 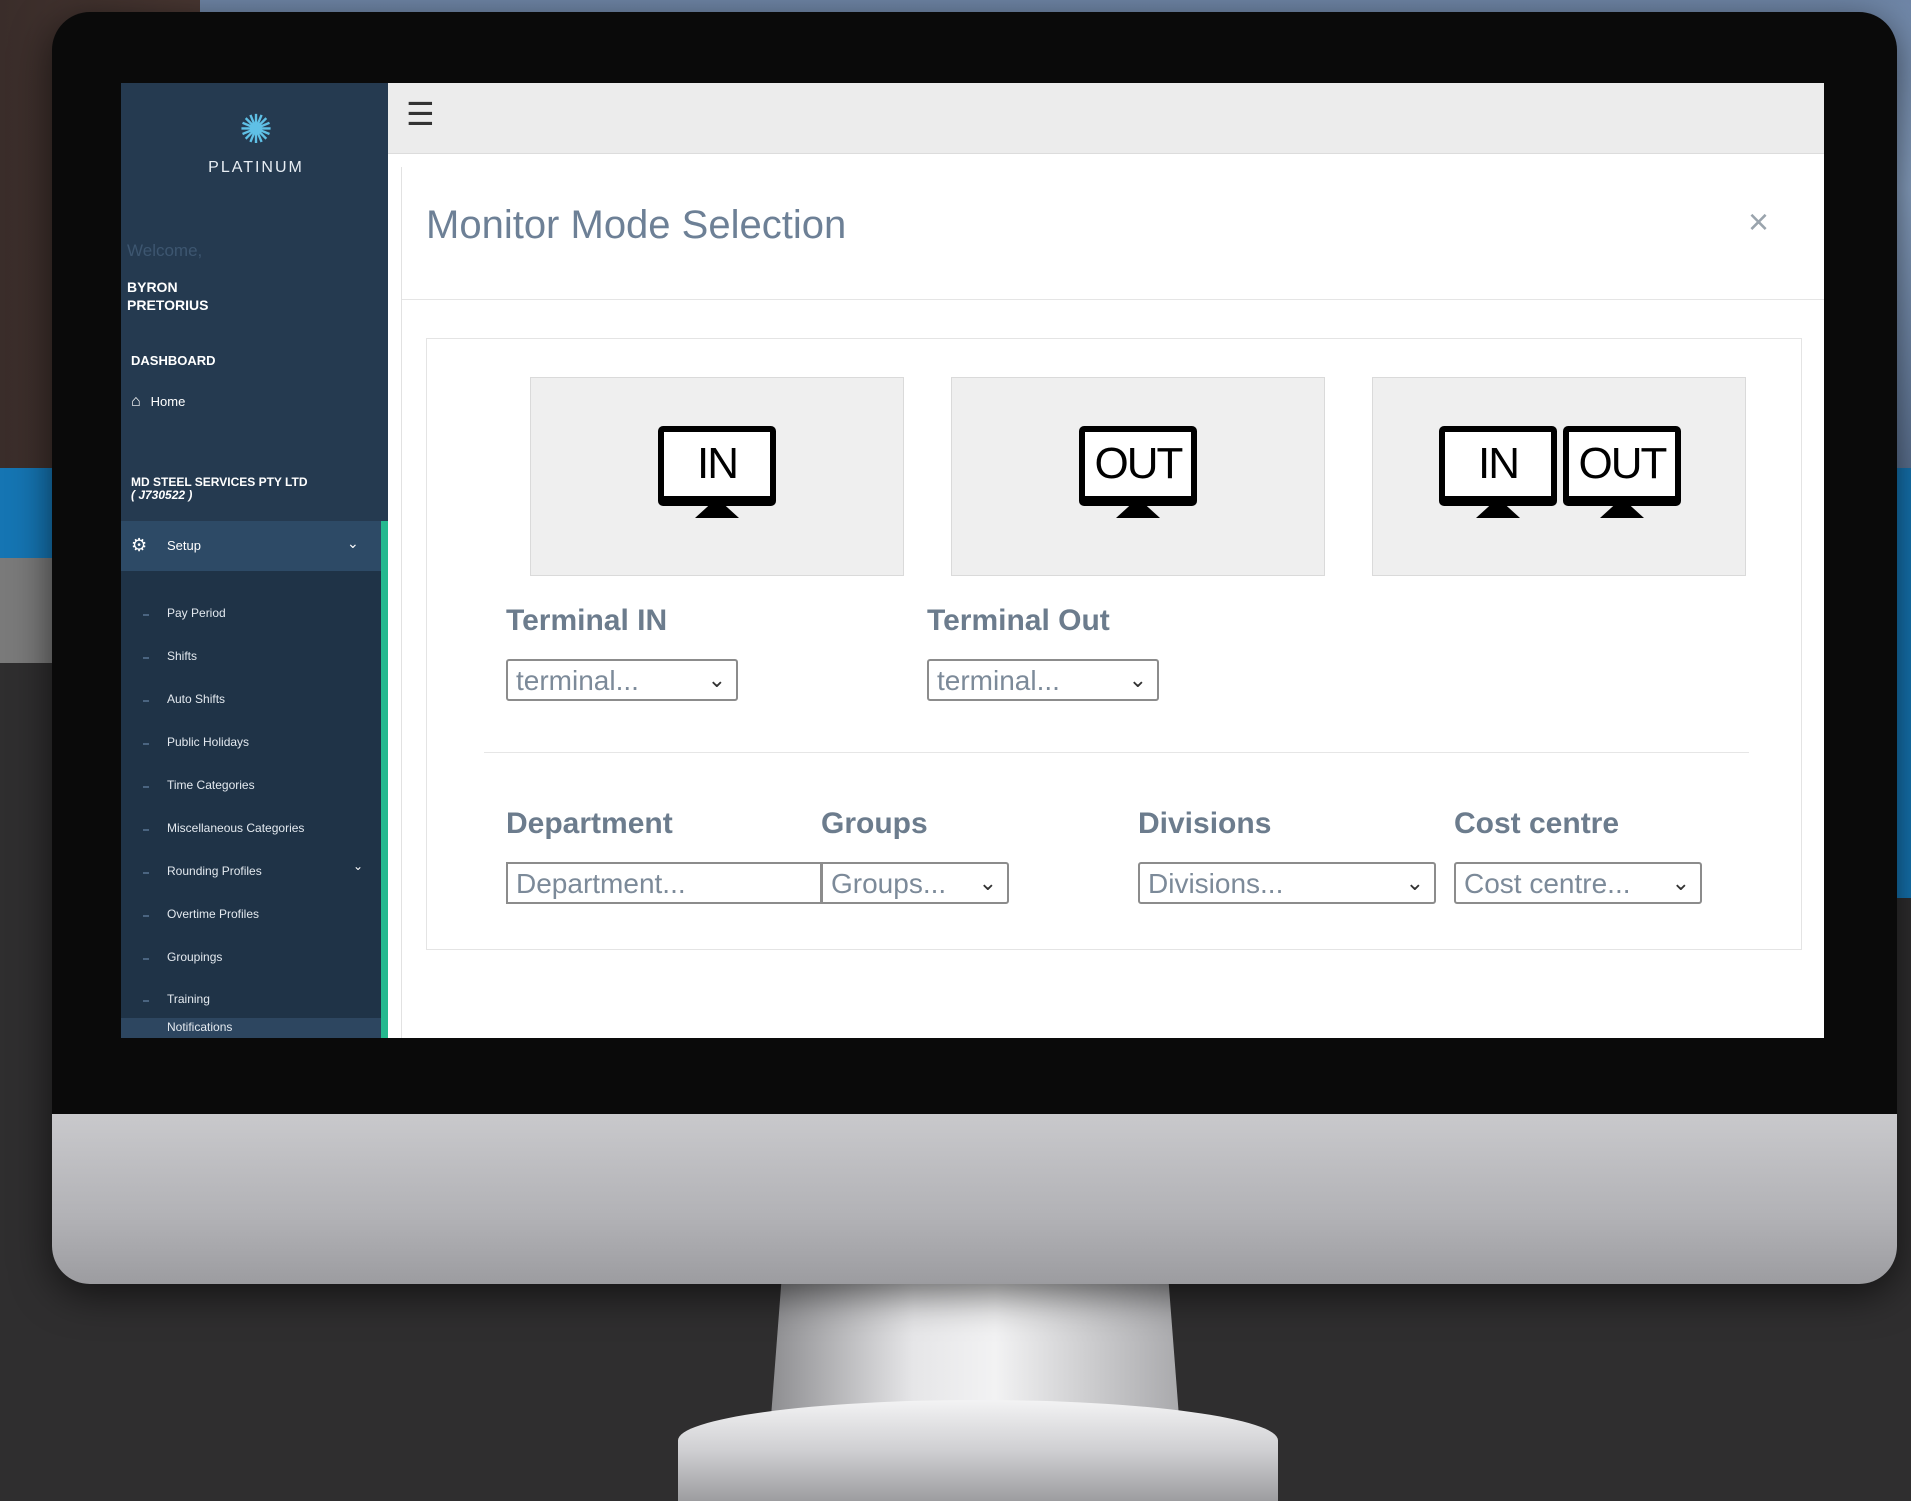 I want to click on submenu-item-shifts: Shifts, so click(x=182, y=656).